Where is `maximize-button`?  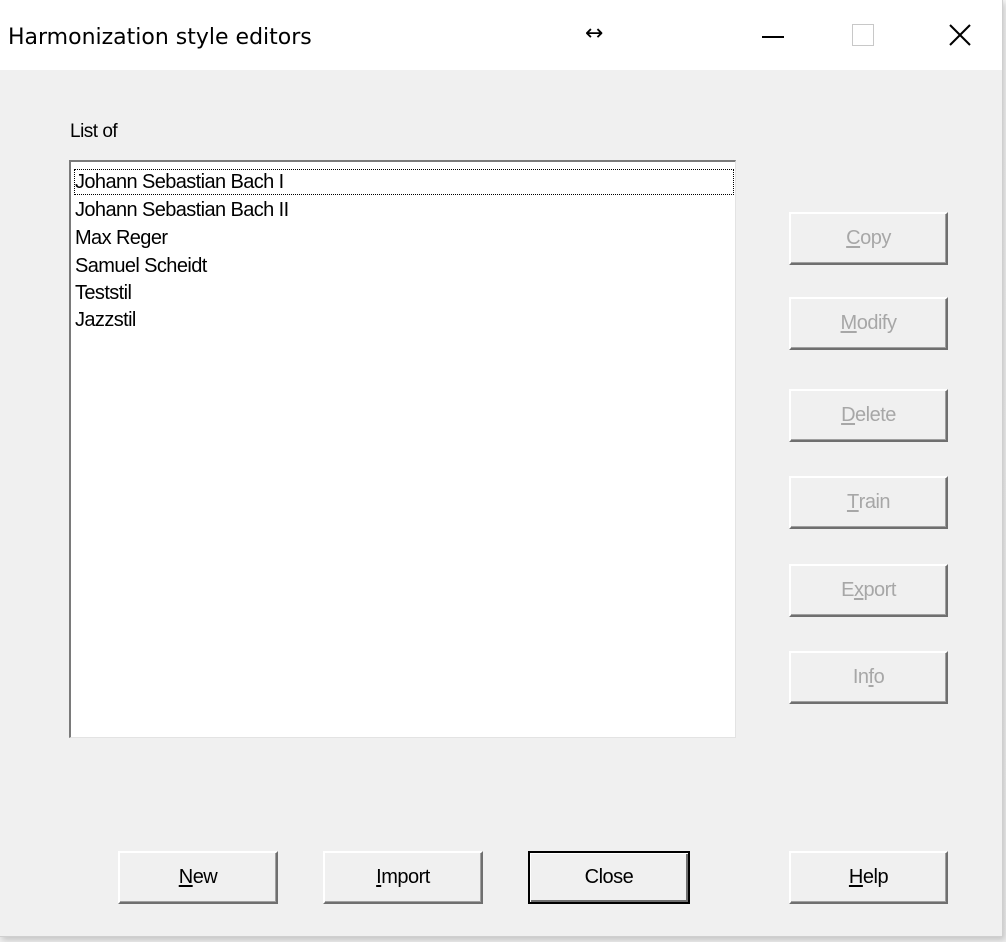 maximize-button is located at coordinates (863, 35).